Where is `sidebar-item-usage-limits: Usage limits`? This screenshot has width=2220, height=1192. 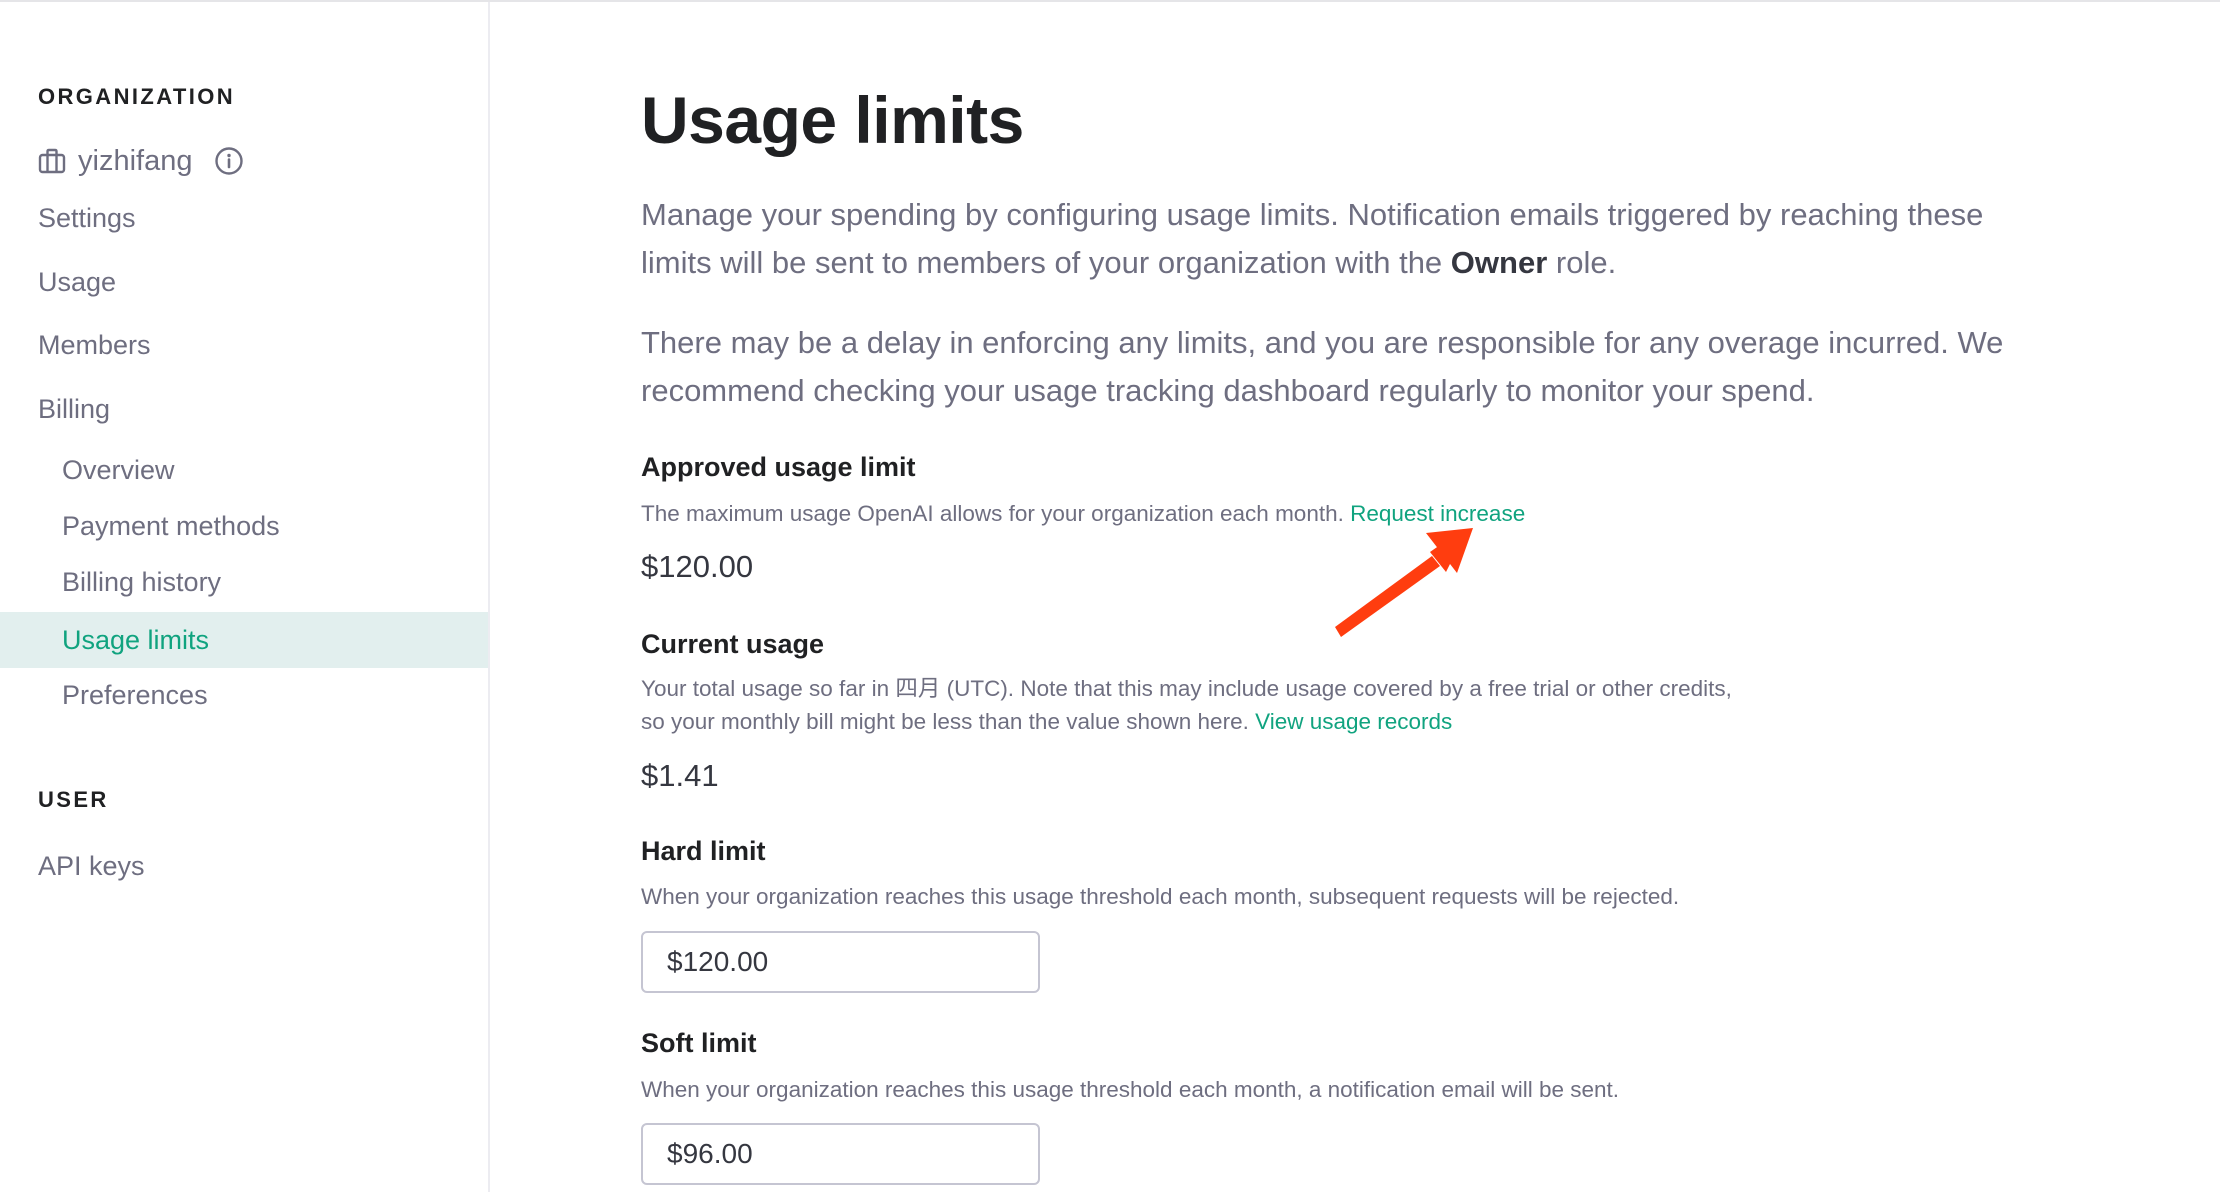
sidebar-item-usage-limits: Usage limits is located at coordinates (244, 640).